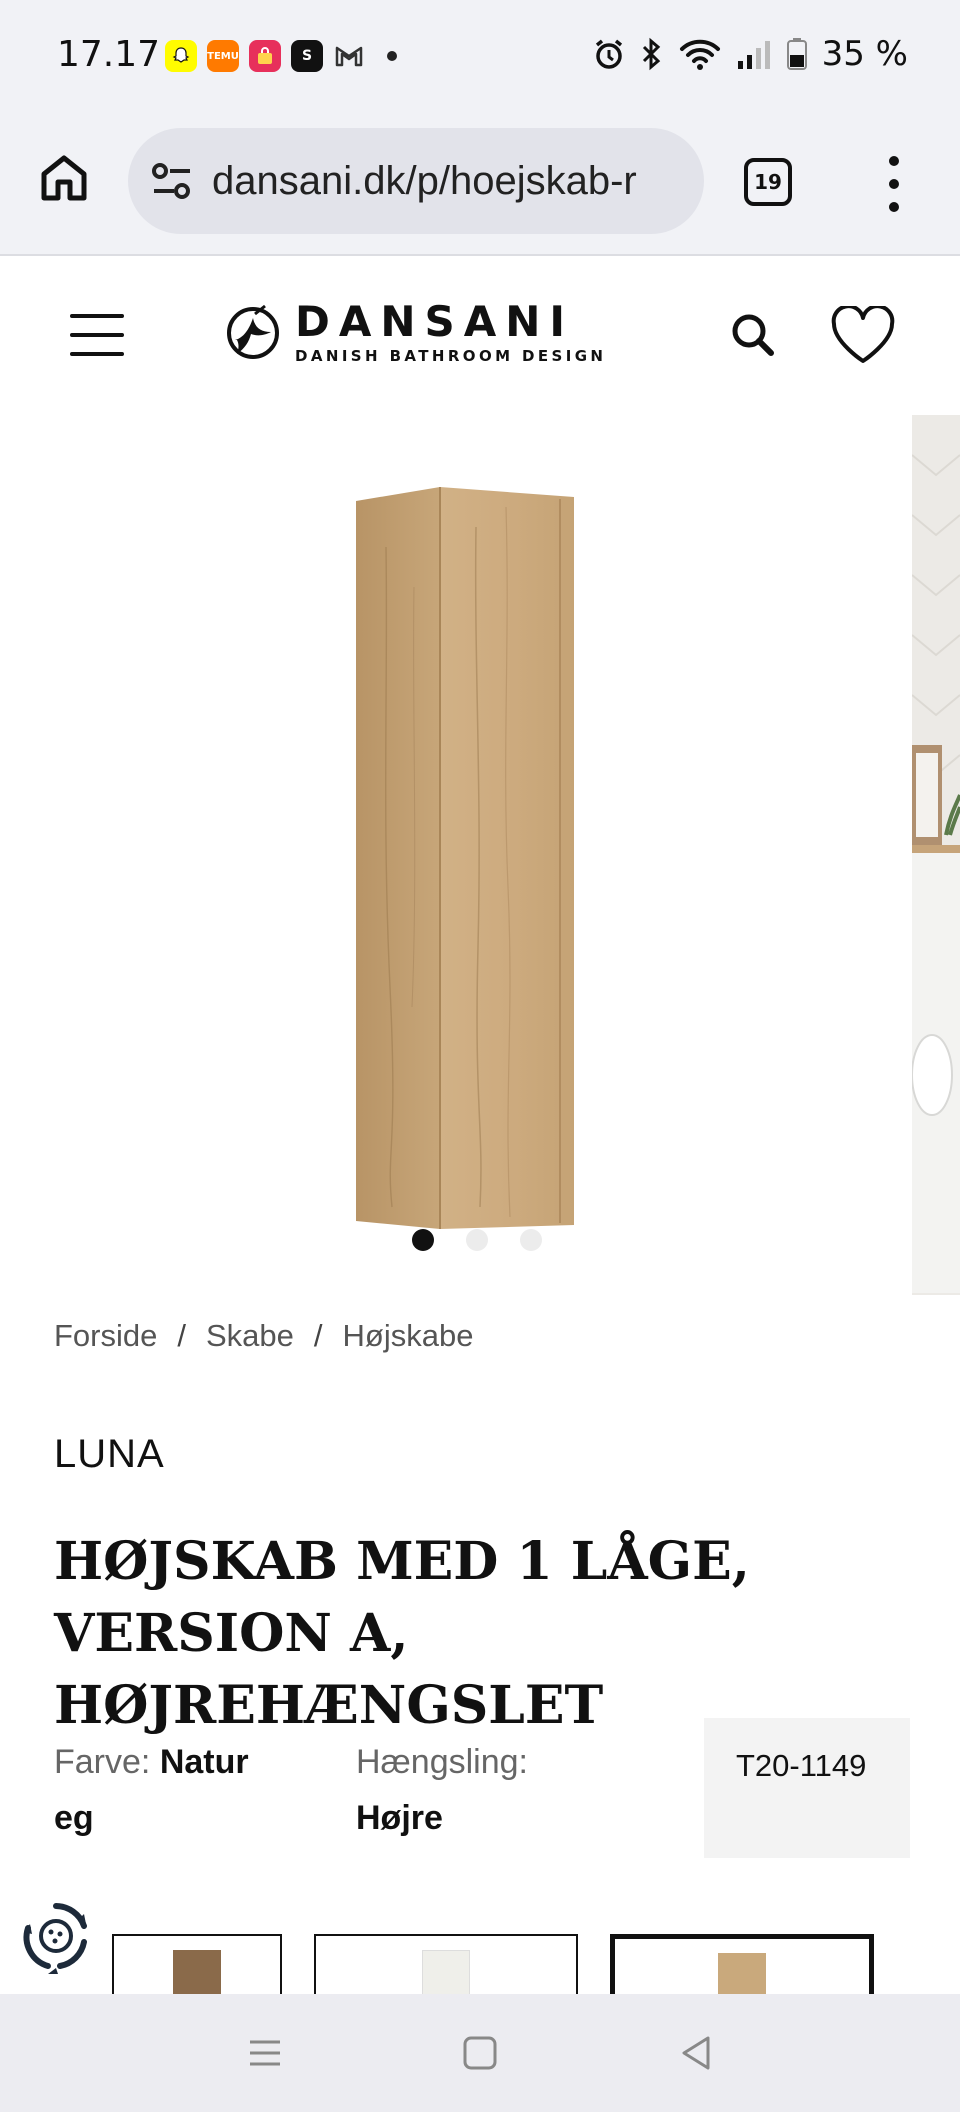 The image size is (960, 2112). I want to click on heart-icon, so click(863, 333).